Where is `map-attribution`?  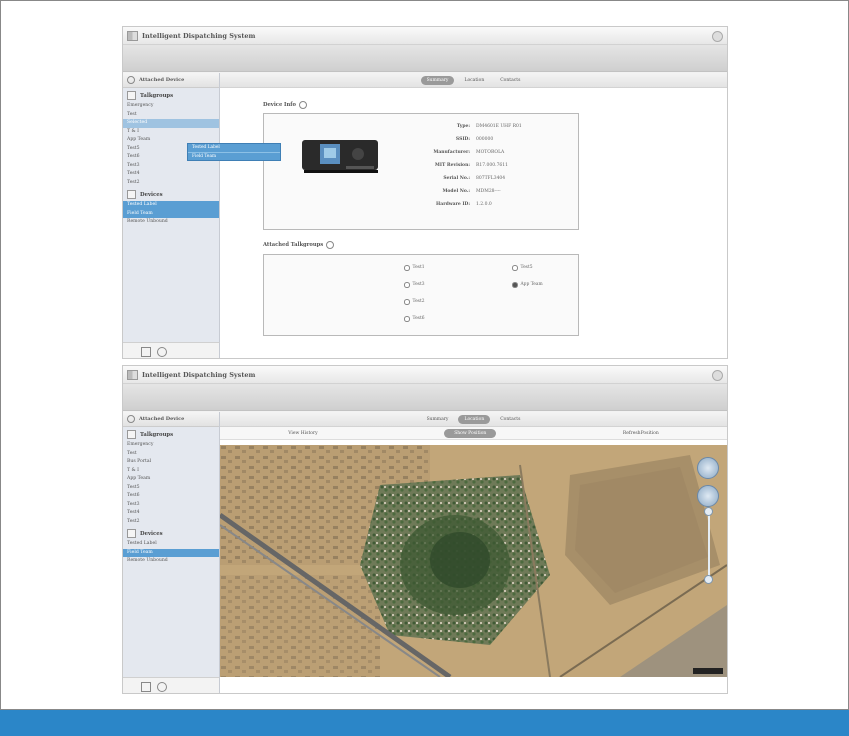
map-attribution is located at coordinates (708, 671).